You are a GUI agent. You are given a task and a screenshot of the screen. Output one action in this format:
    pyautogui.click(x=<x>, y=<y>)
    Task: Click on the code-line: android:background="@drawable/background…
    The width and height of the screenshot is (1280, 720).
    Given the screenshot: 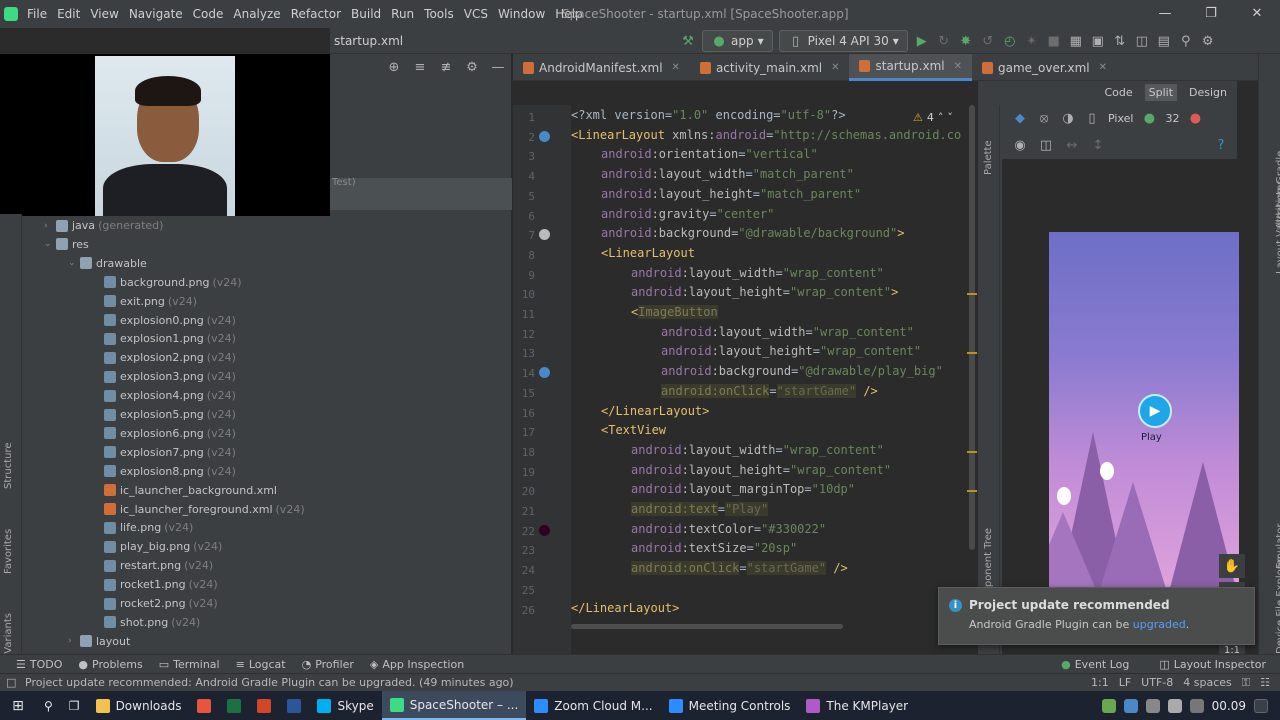 What is the action you would take?
    pyautogui.click(x=737, y=233)
    